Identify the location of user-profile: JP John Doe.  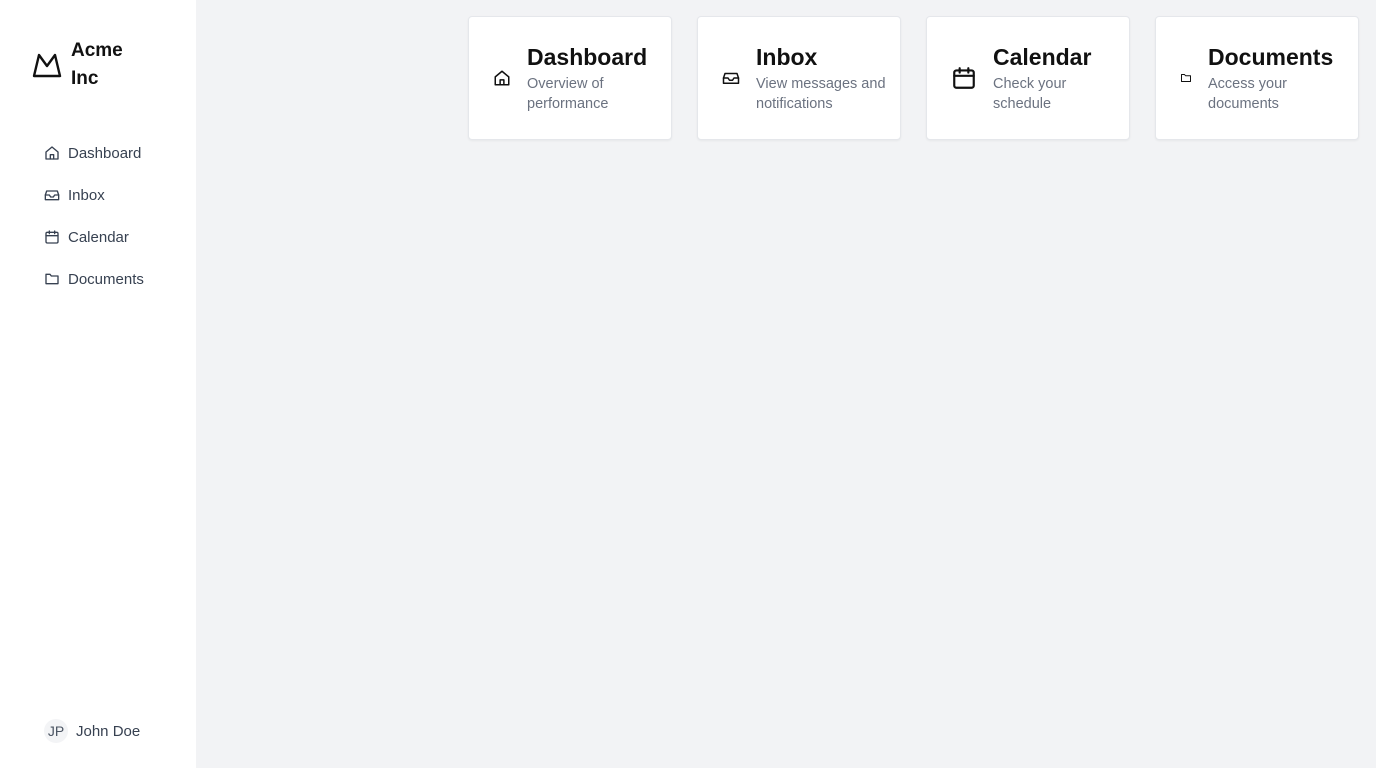
(92, 731).